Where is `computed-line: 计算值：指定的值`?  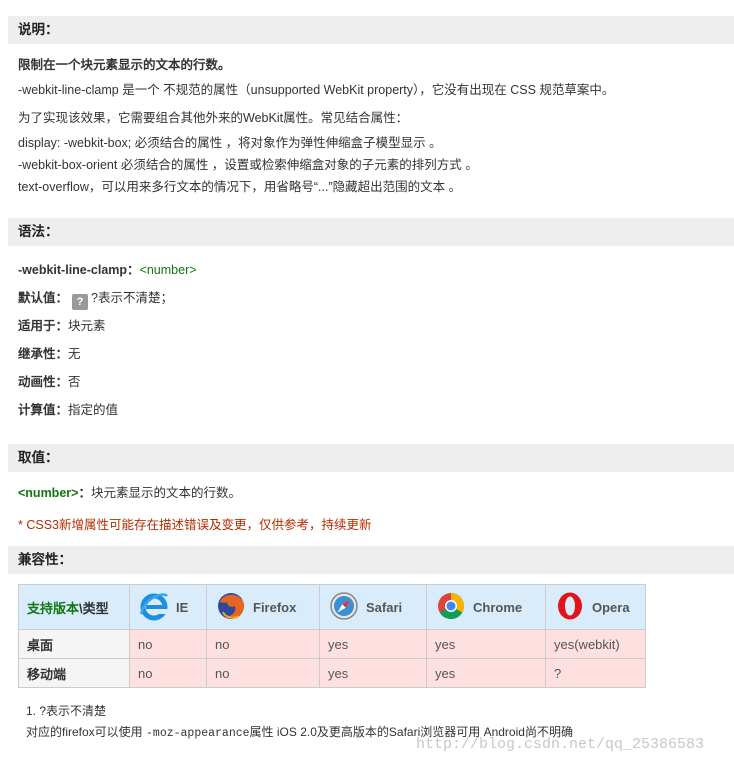 computed-line: 计算值：指定的值 is located at coordinates (68, 410).